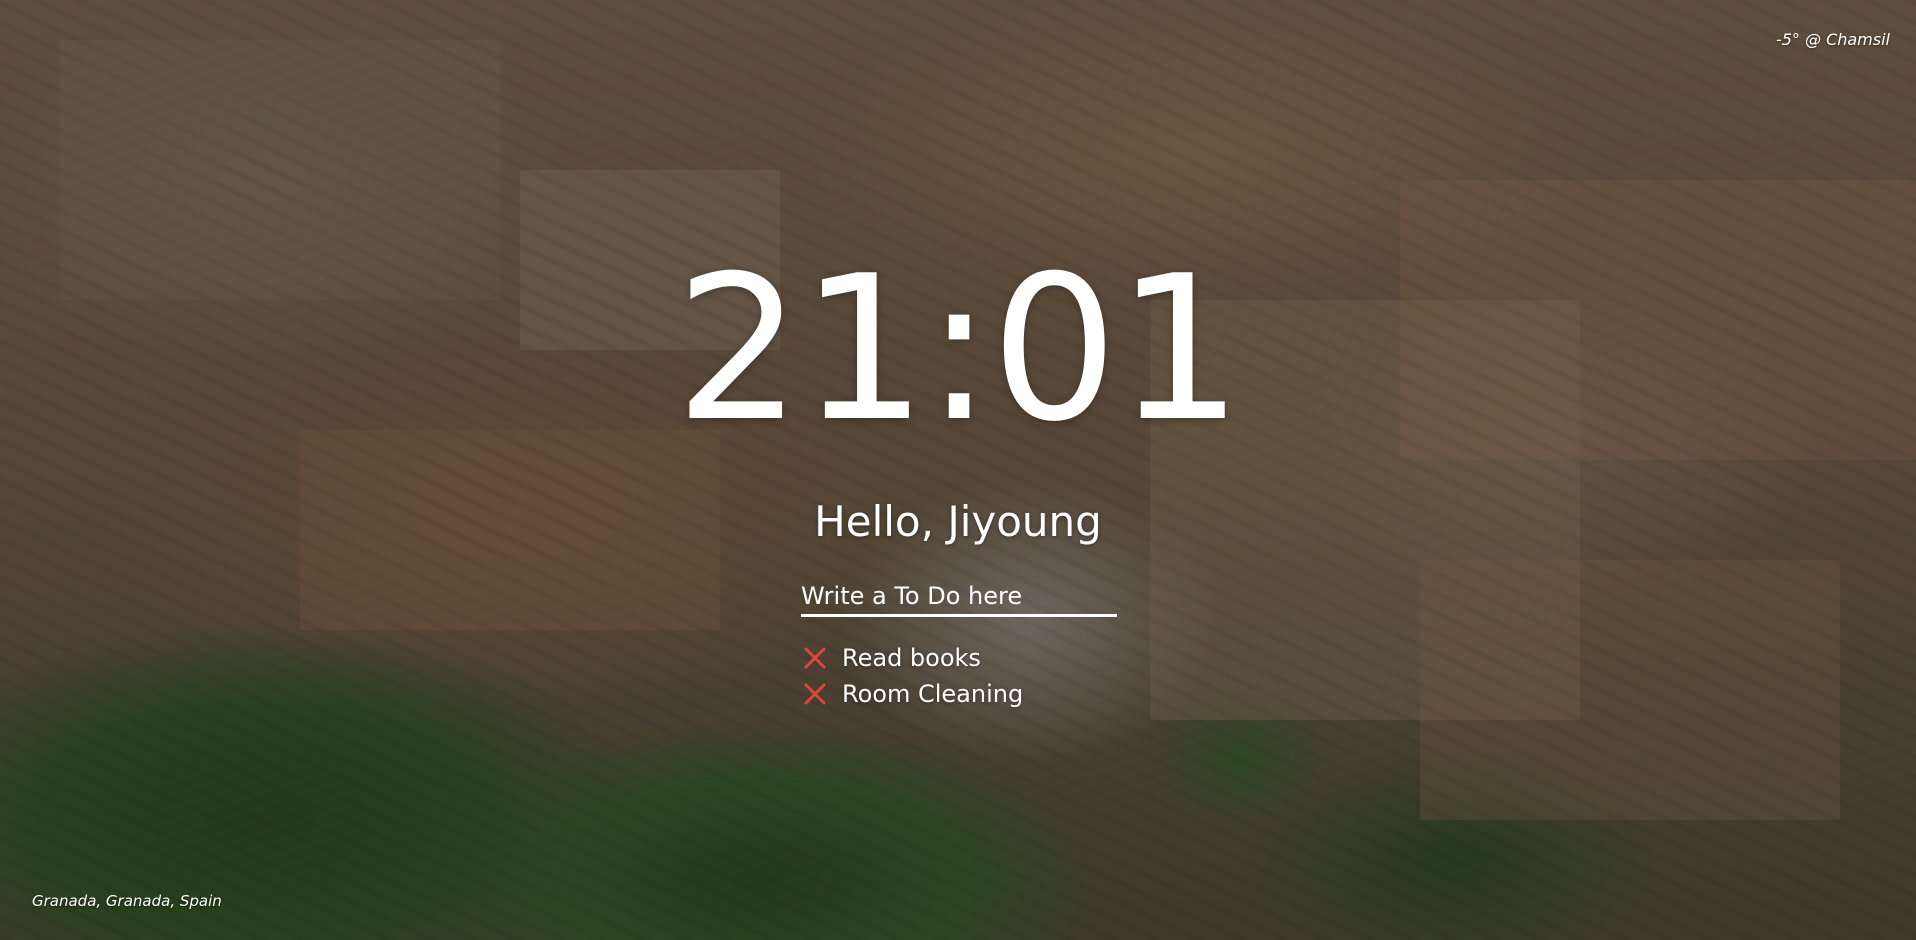  I want to click on greeting-text: Hello, Jiyoung, so click(958, 521).